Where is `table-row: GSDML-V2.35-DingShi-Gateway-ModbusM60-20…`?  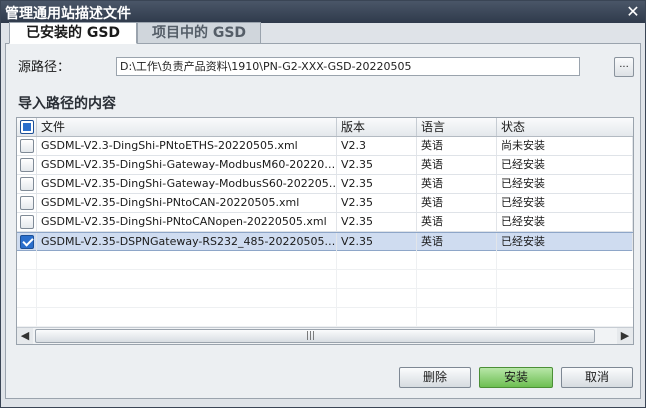 table-row: GSDML-V2.35-DingShi-Gateway-ModbusM60-20… is located at coordinates (325, 165).